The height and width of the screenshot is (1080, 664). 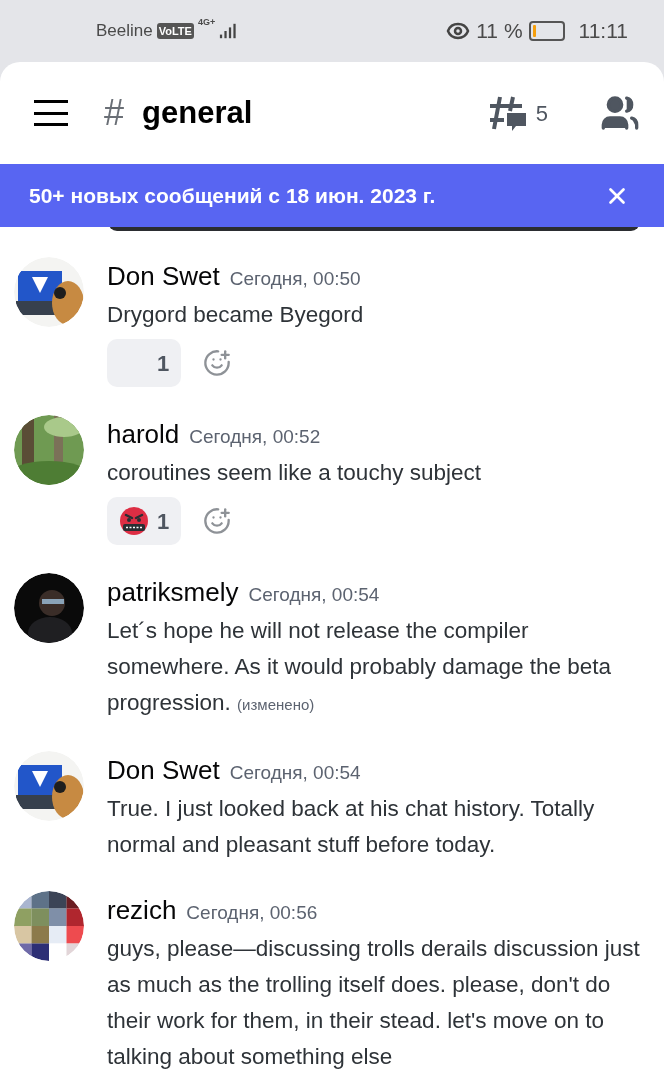 I want to click on carrier-name: Beeline, so click(x=124, y=31).